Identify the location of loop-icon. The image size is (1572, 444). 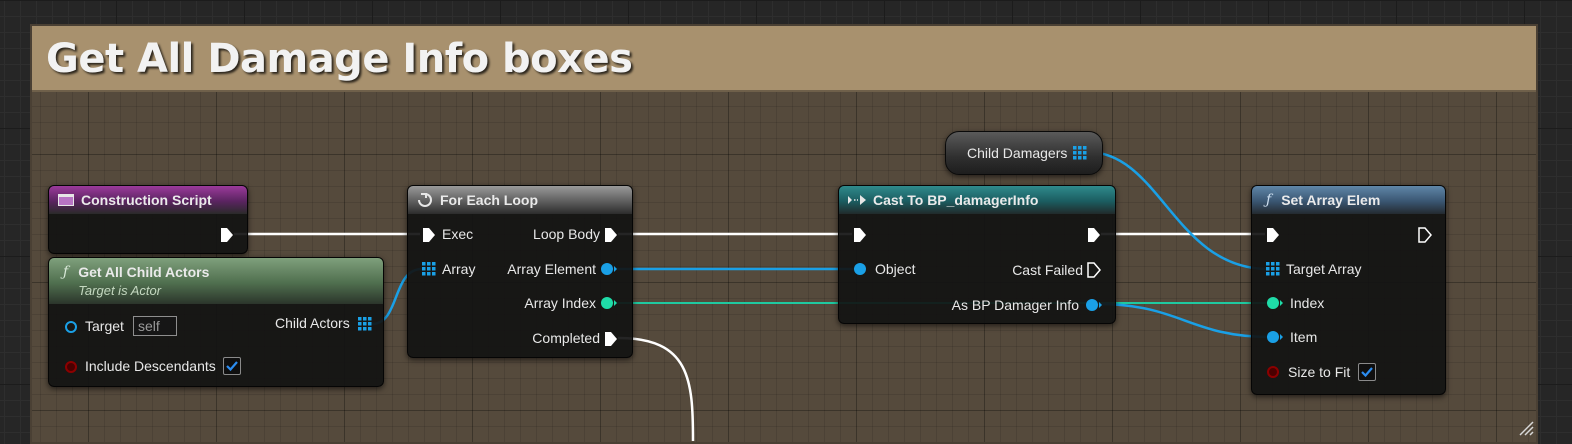
(425, 200).